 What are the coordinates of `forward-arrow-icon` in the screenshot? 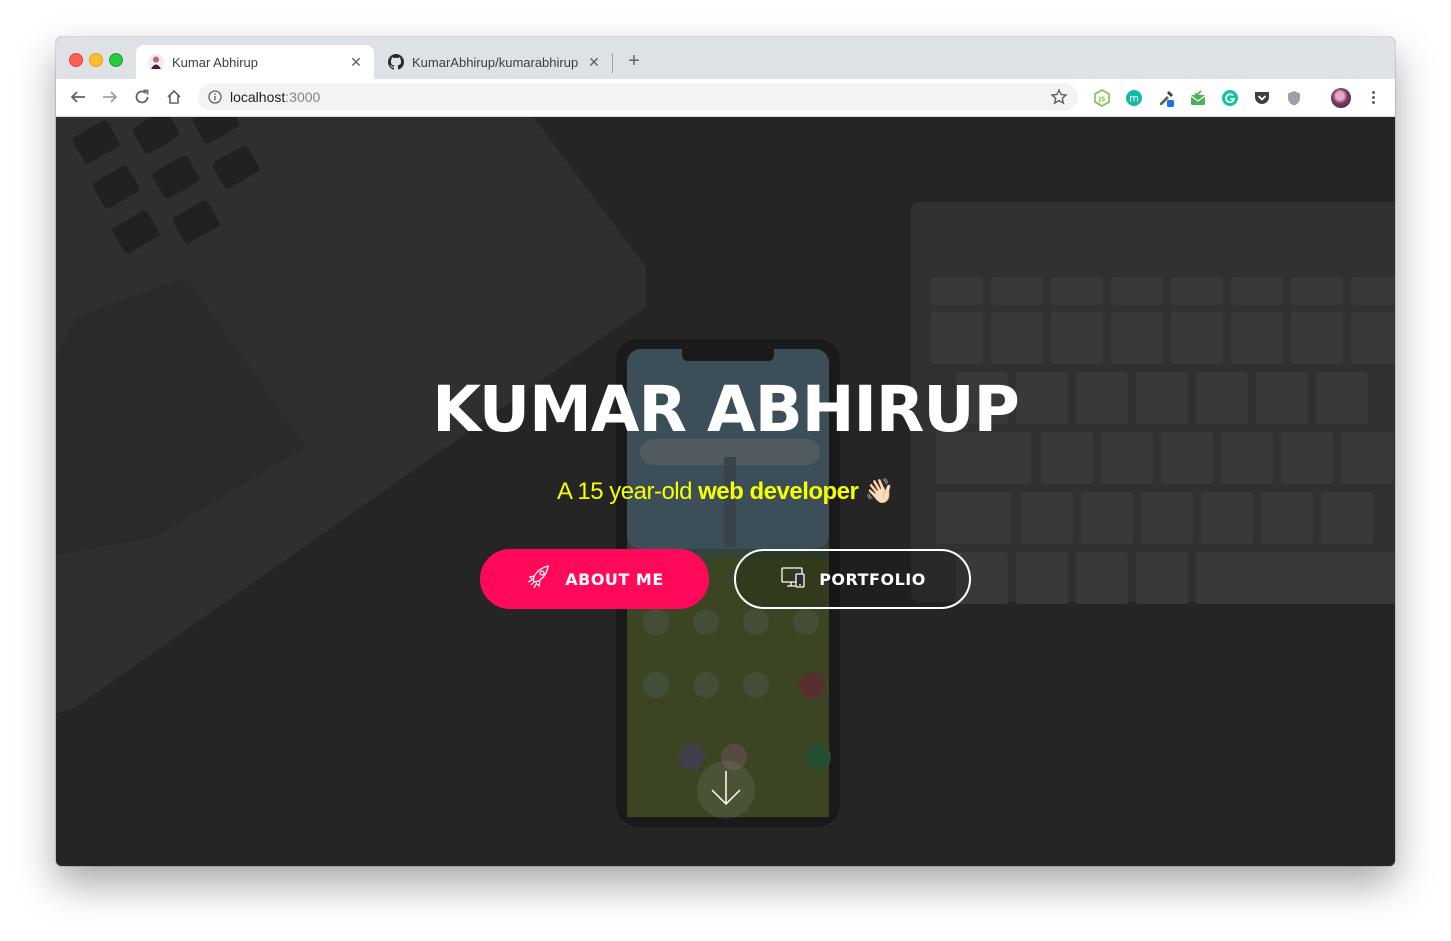 It's located at (110, 97).